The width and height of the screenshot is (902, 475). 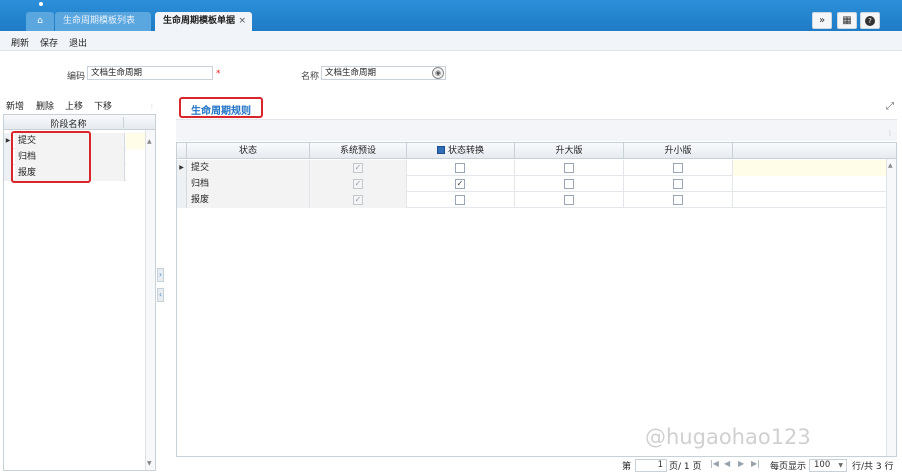 What do you see at coordinates (465, 151) in the screenshot?
I see `state-transition-label: 状态转换` at bounding box center [465, 151].